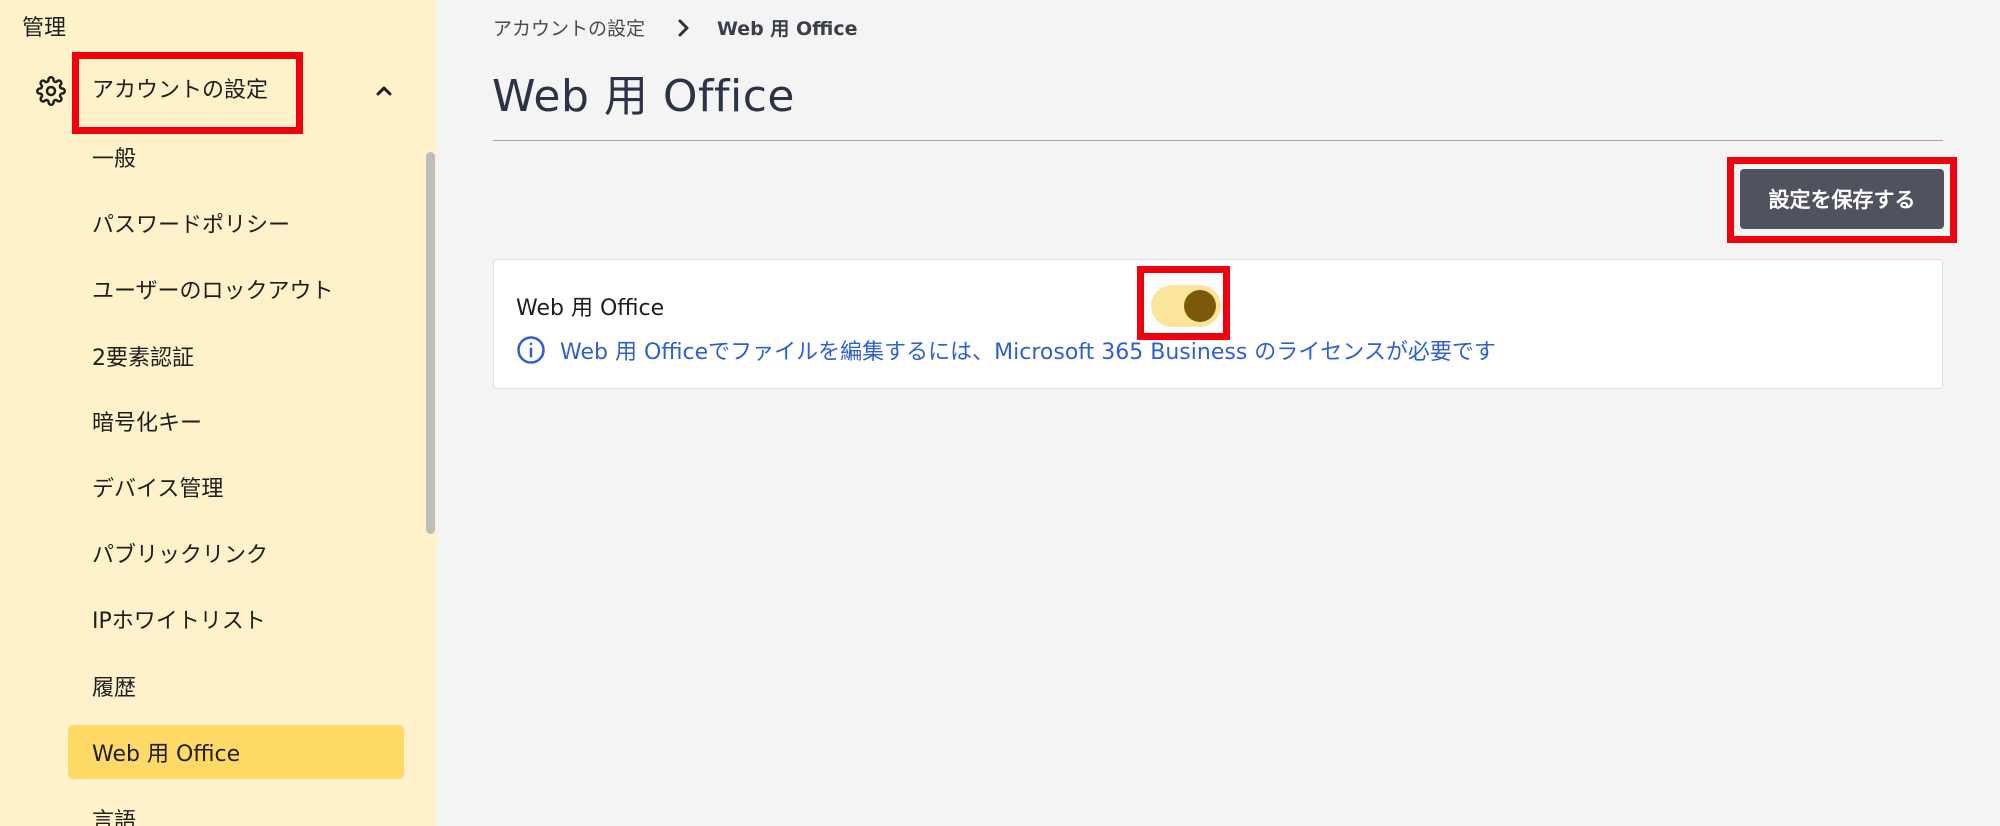 The image size is (2000, 826). I want to click on sidebar-item-user-lockout: ユーザーのロックアウト, so click(236, 289).